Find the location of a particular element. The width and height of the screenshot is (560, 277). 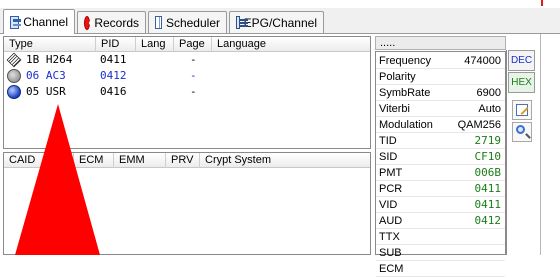

info-row-tid: TID 2719 is located at coordinates (440, 141).